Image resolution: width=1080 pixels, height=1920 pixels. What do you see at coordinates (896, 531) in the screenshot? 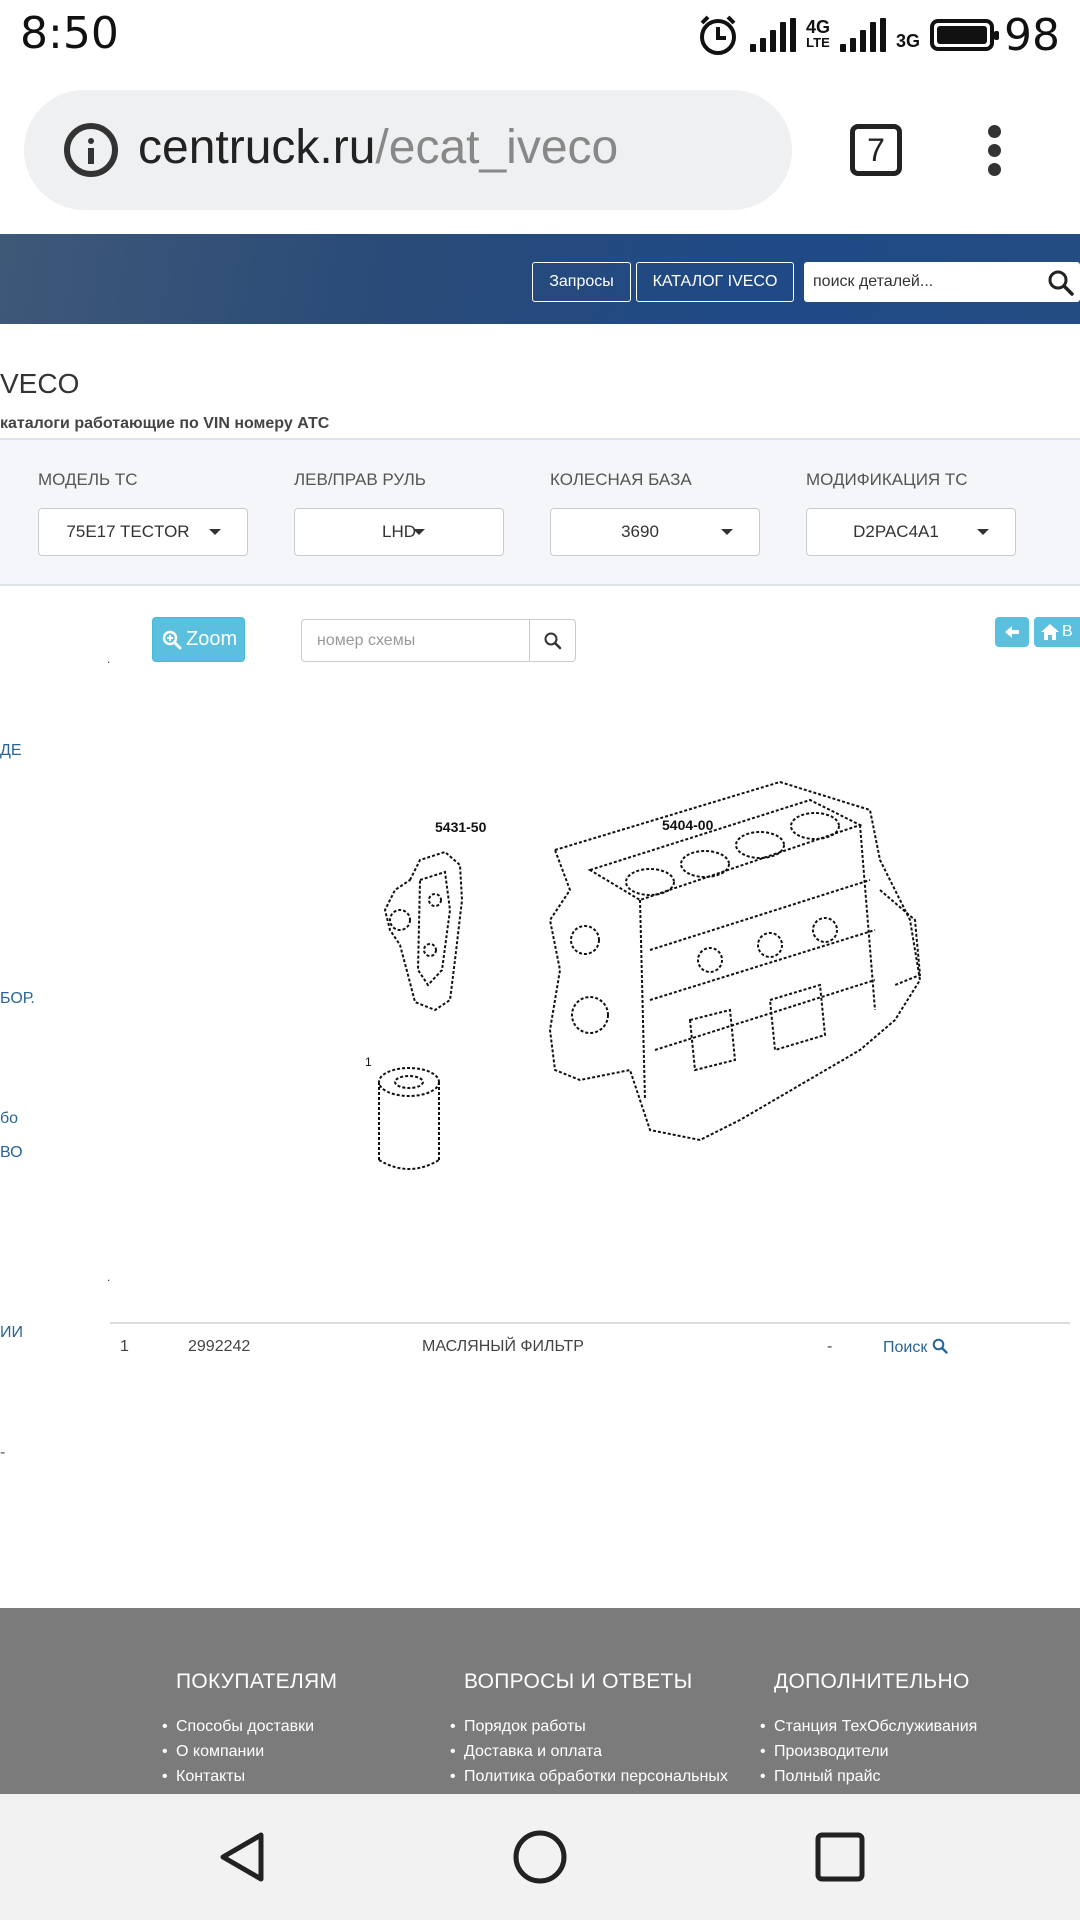
I see `modification-value: D2PAC4A1` at bounding box center [896, 531].